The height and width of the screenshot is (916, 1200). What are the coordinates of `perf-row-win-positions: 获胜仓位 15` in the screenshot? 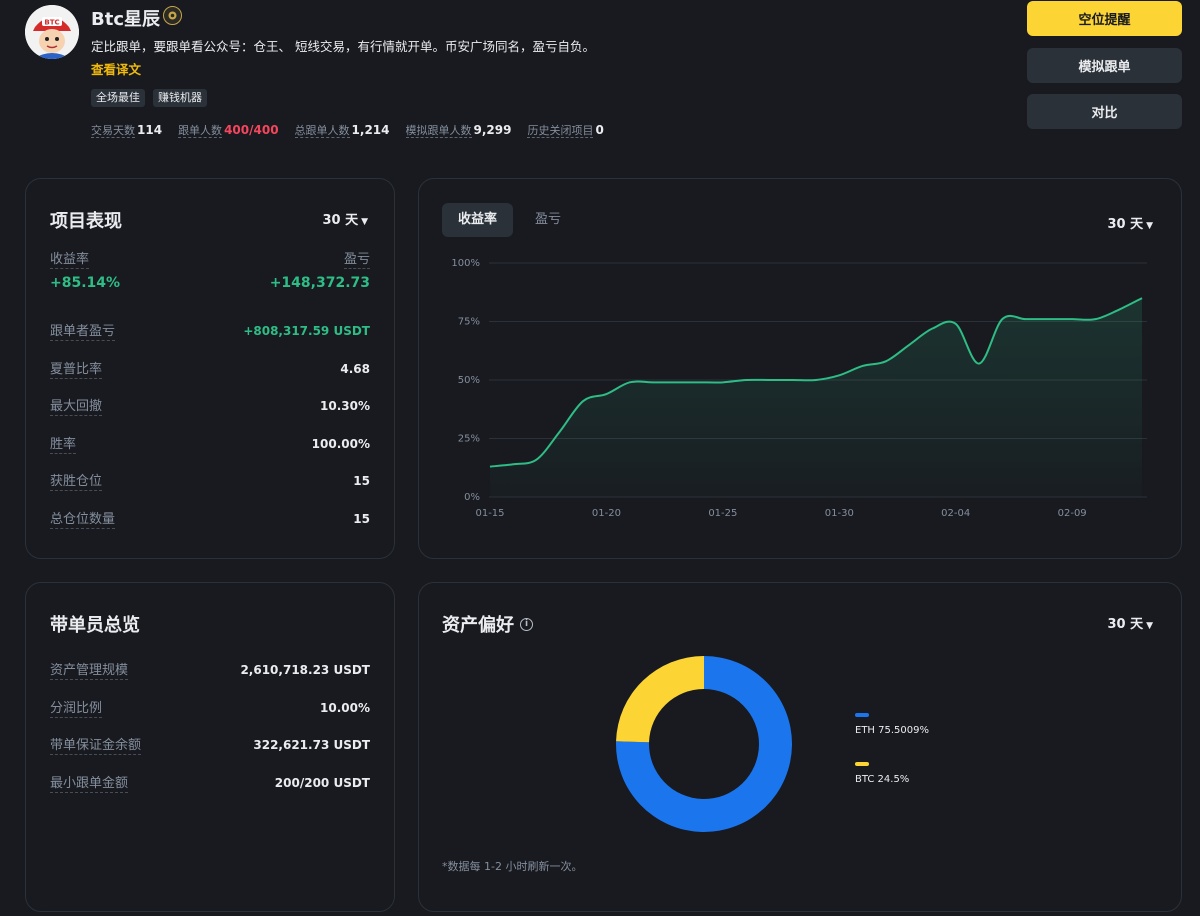 It's located at (210, 480).